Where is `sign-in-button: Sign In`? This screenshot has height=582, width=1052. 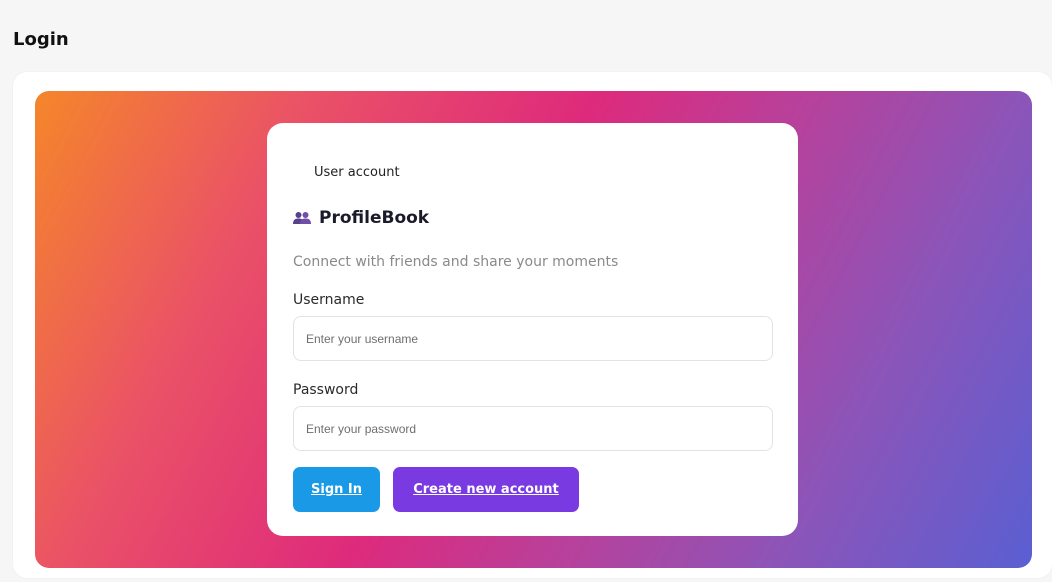
sign-in-button: Sign In is located at coordinates (336, 489).